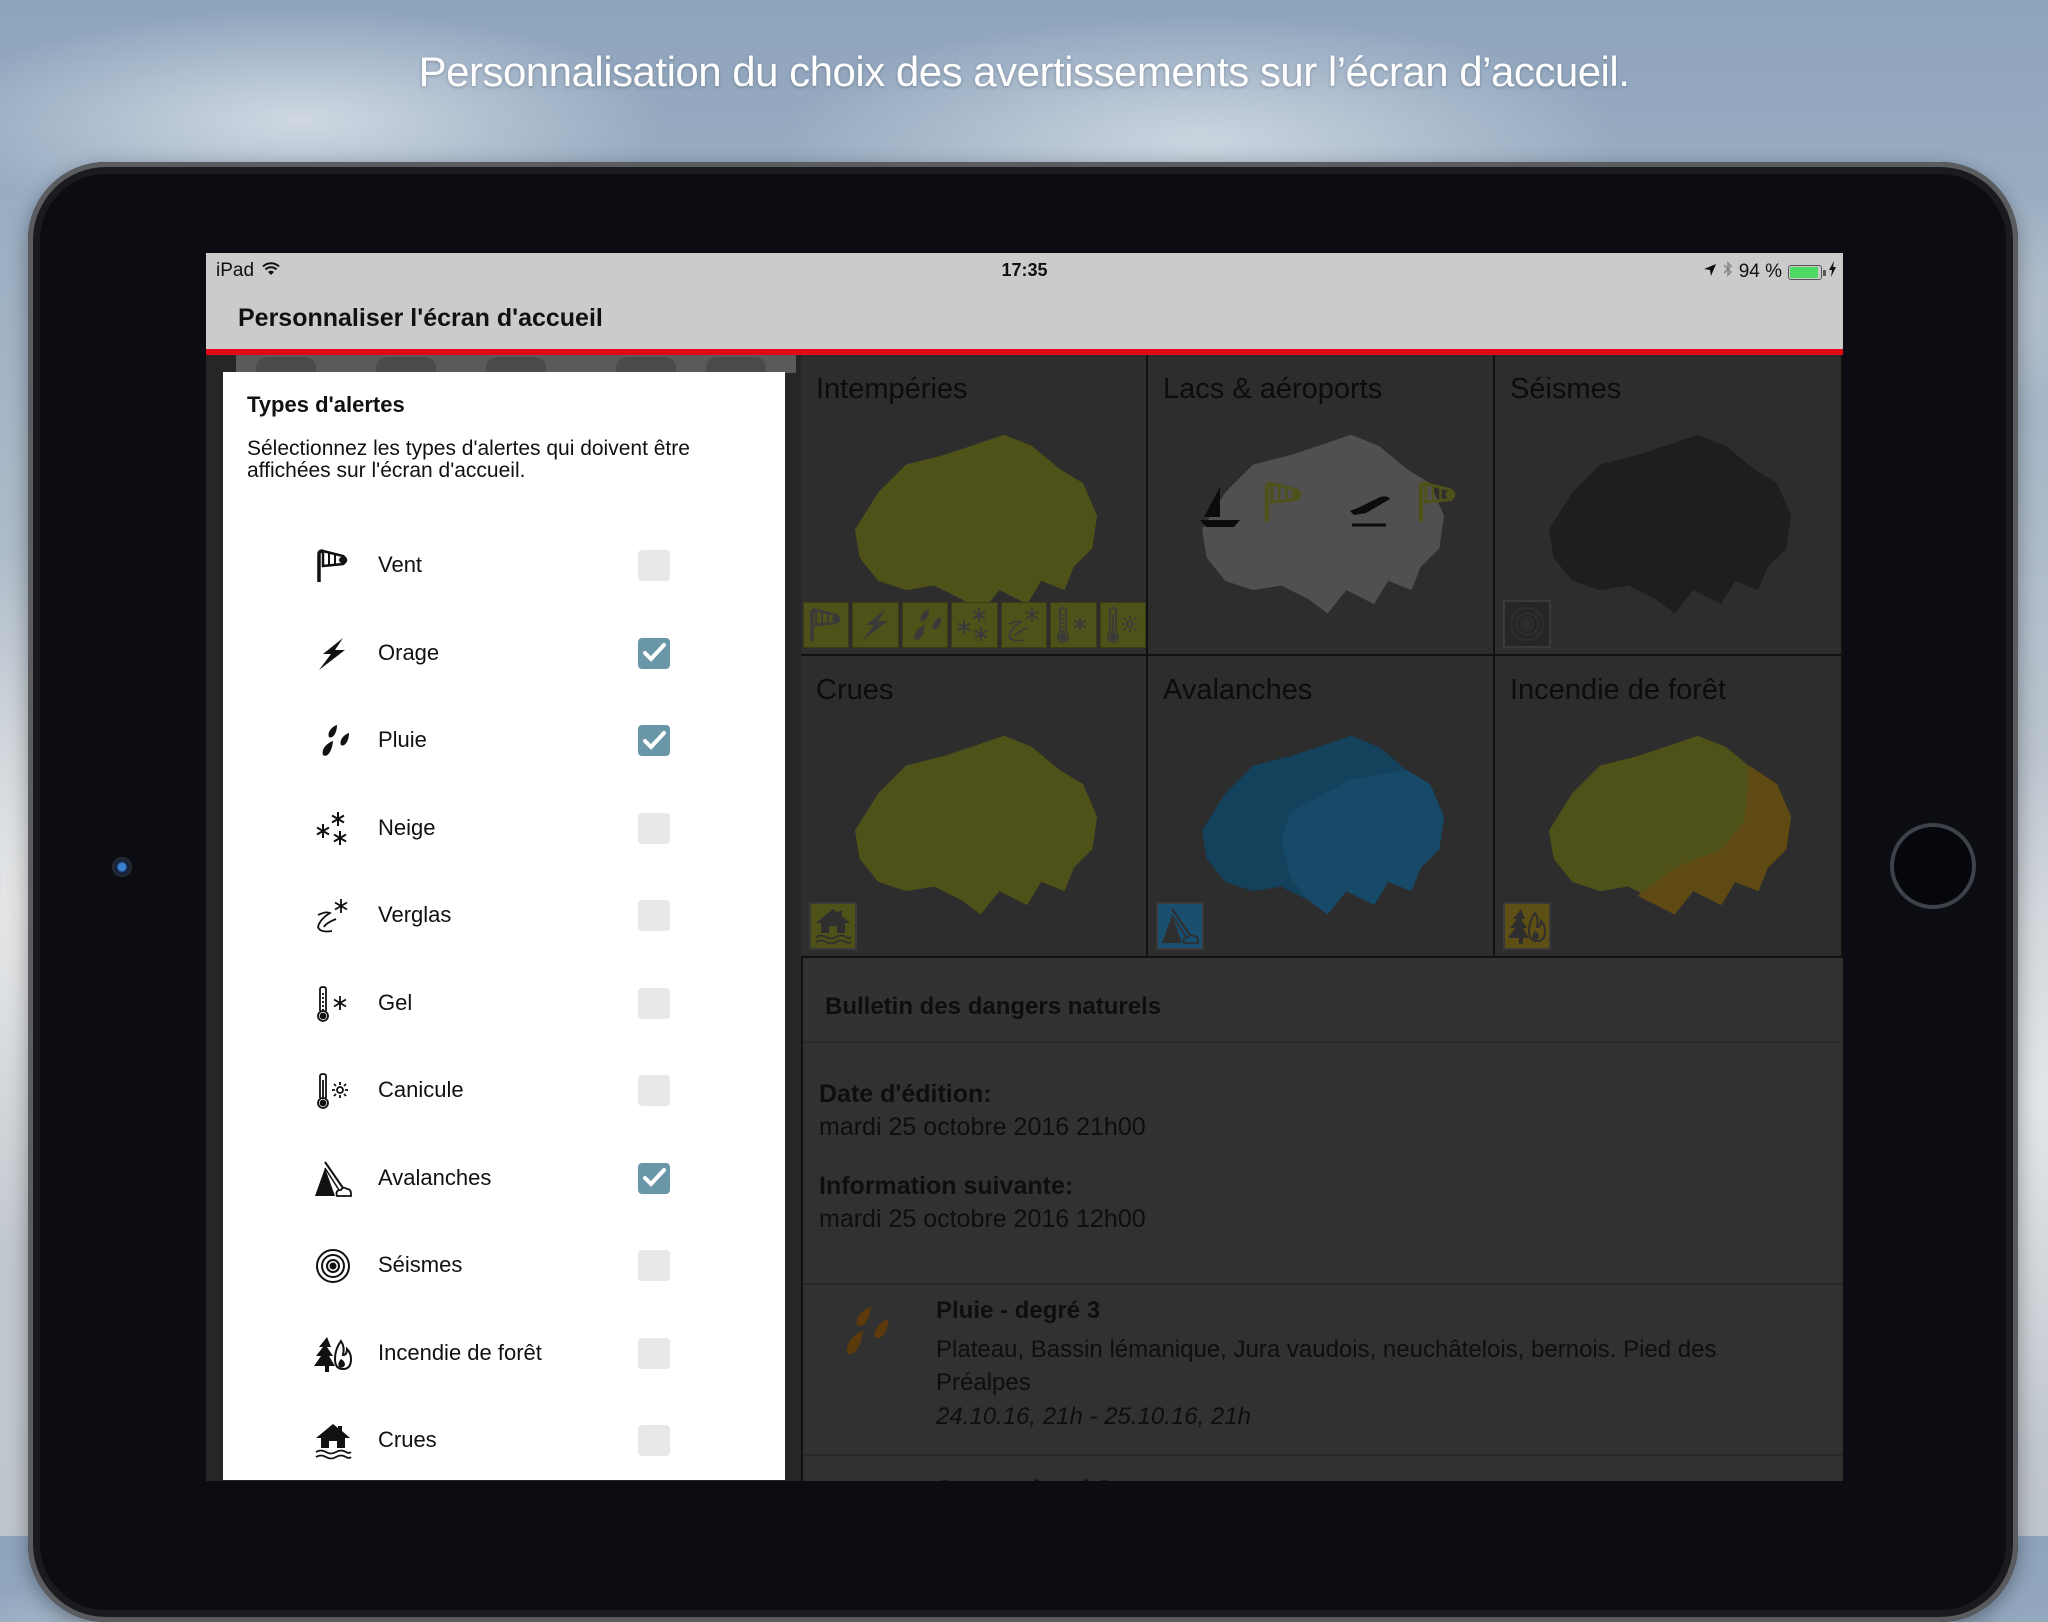 This screenshot has width=2048, height=1622. I want to click on edition-date-value: mardi 25 octobre 2016 21h00, so click(982, 1127).